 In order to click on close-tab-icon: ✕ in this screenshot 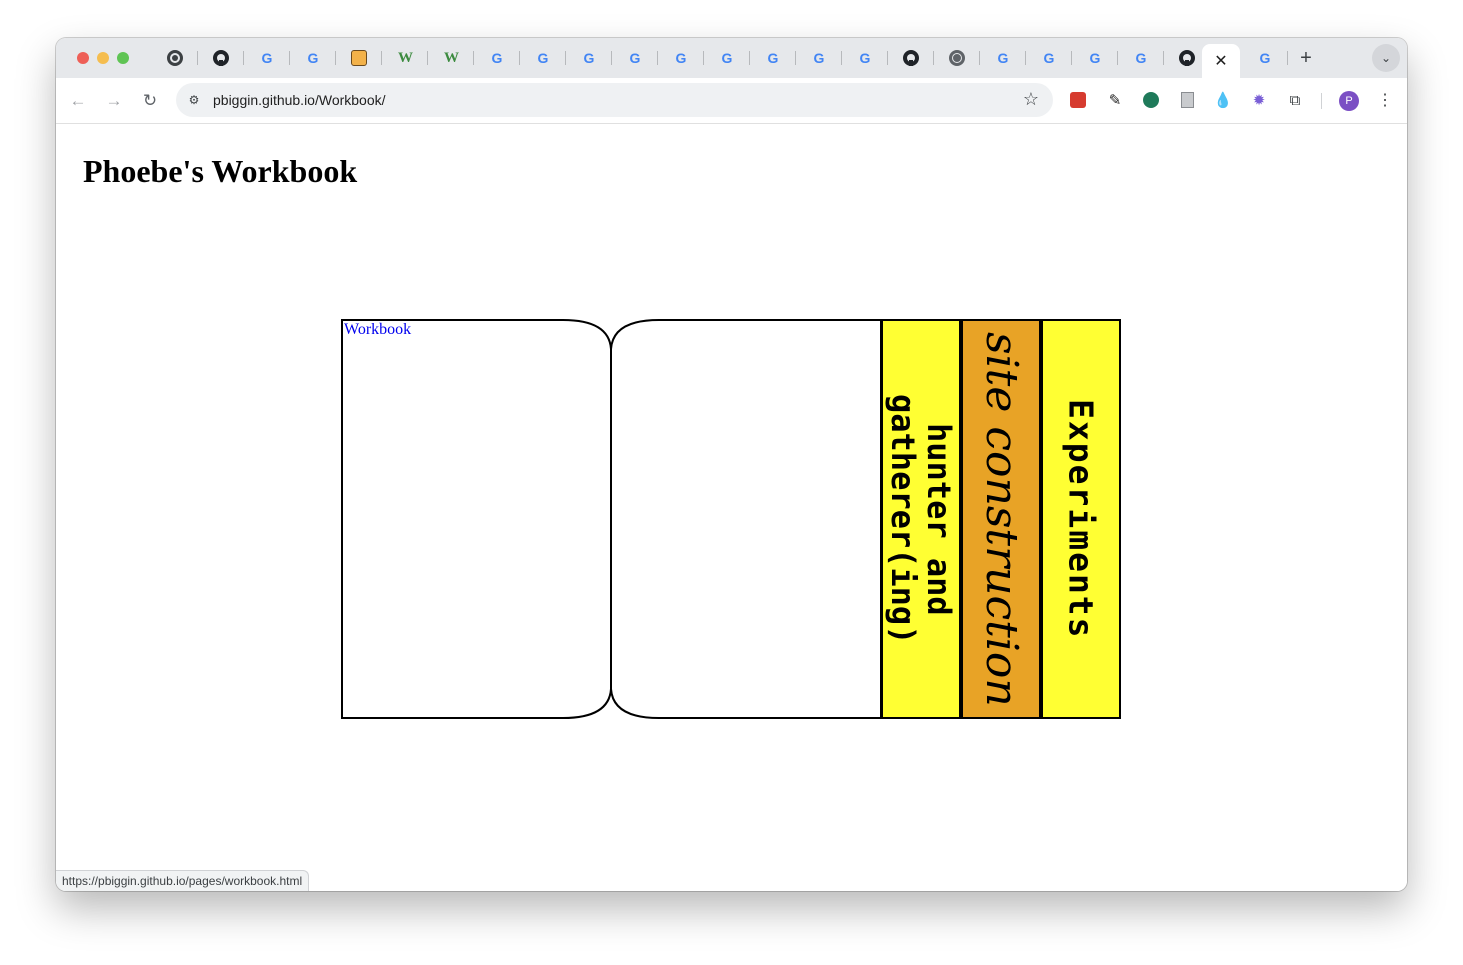, I will do `click(1220, 61)`.